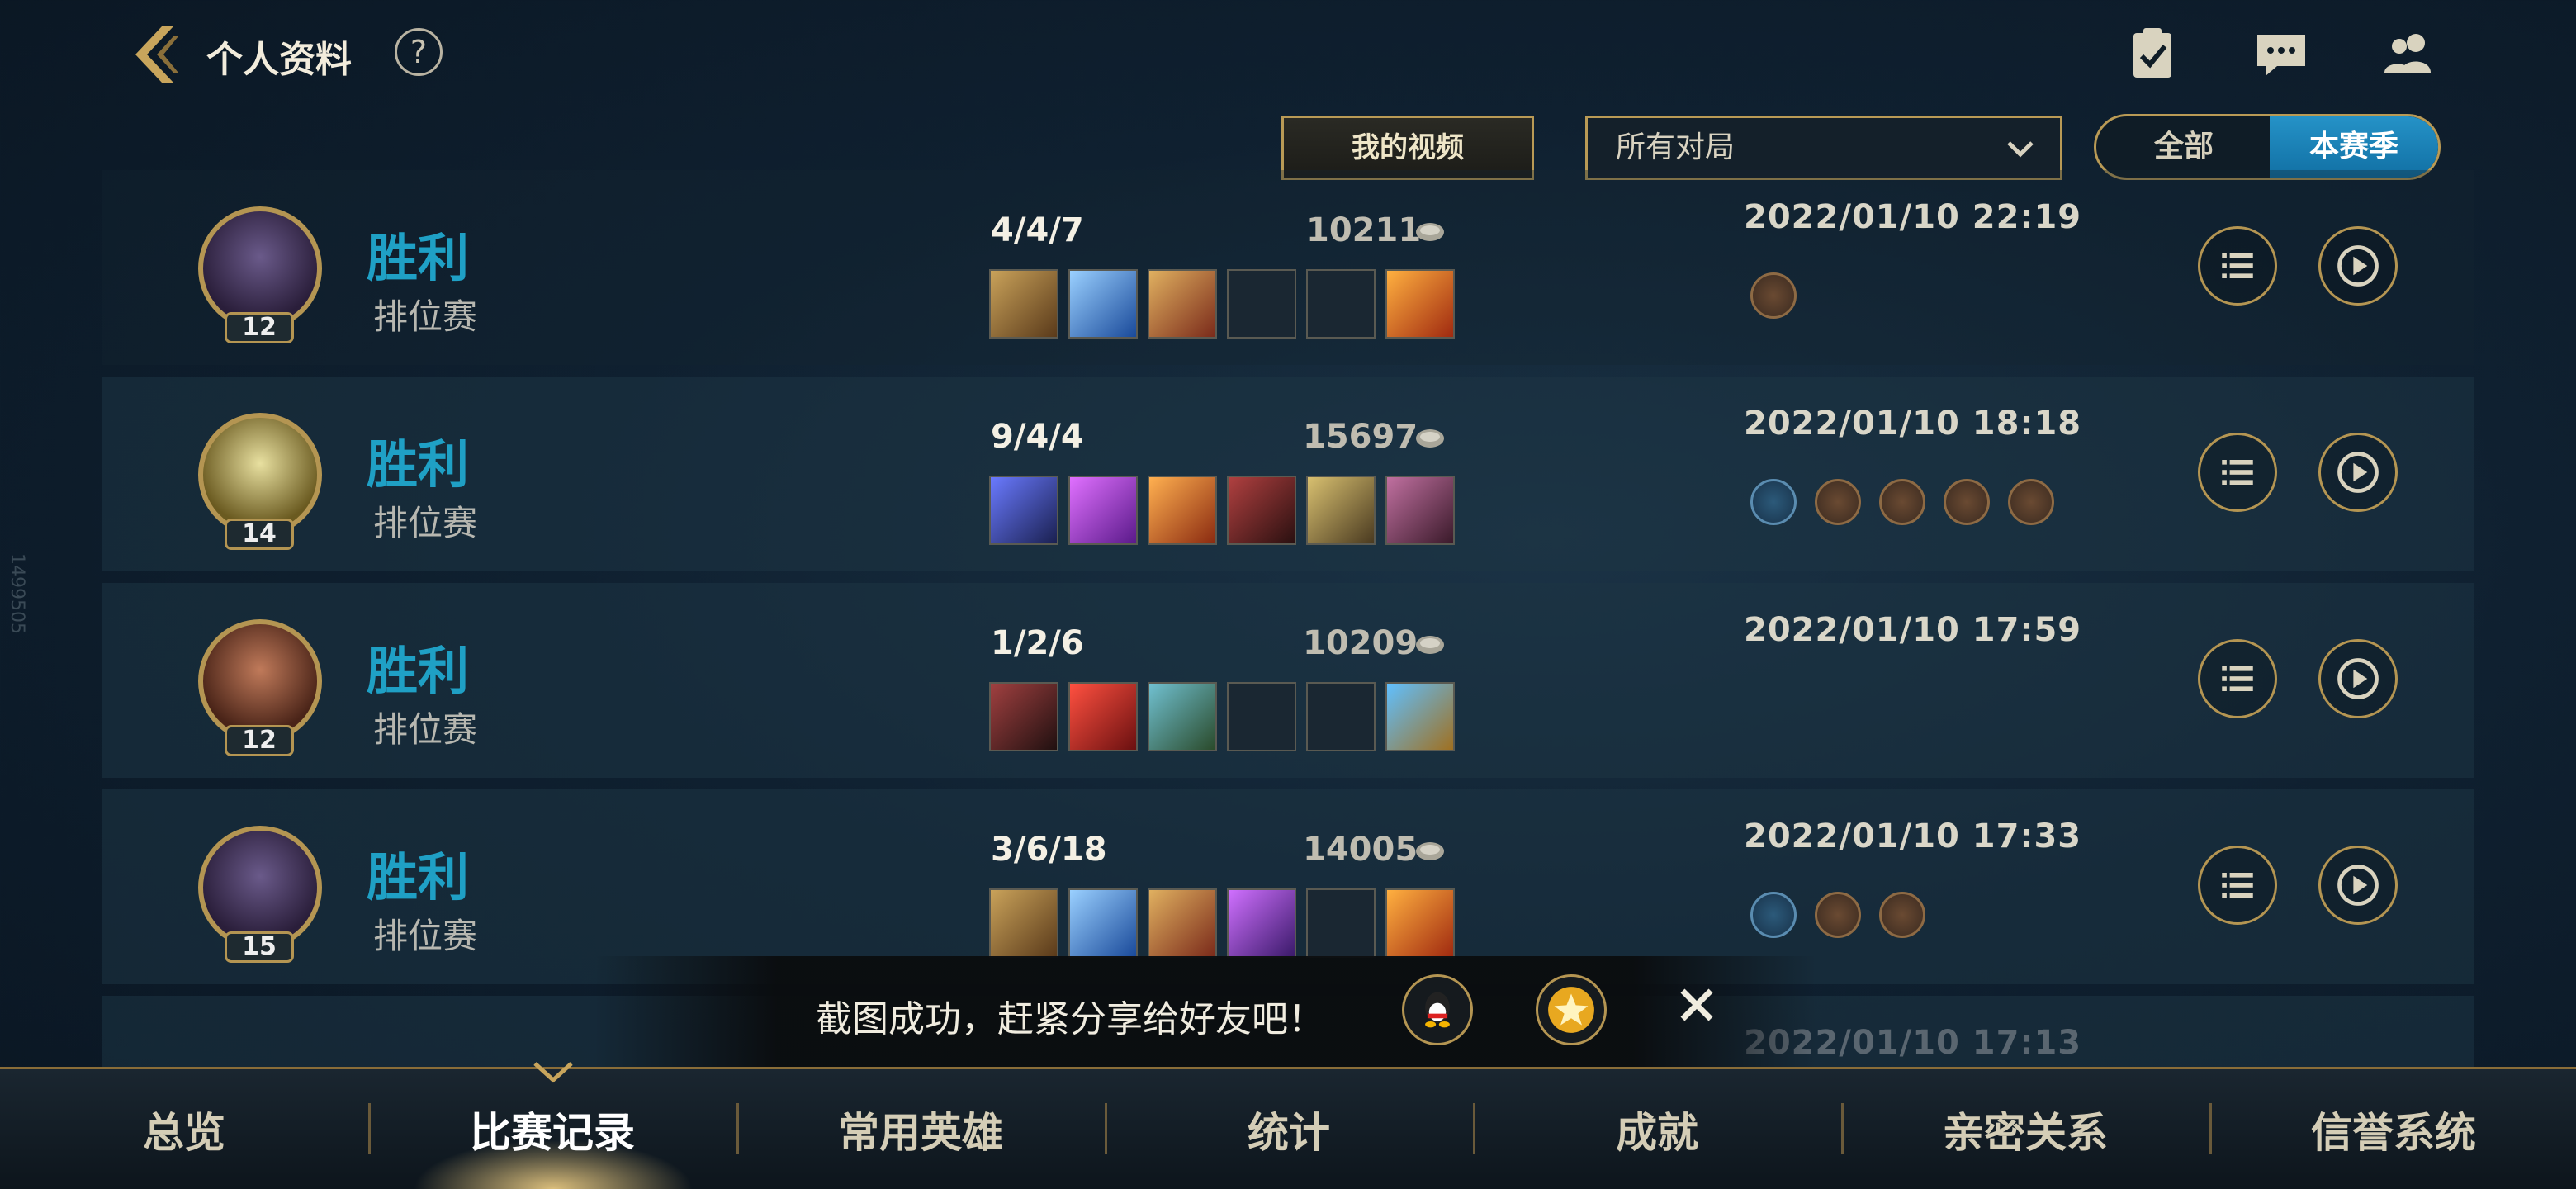 This screenshot has width=2576, height=1189. I want to click on gold-amount: 10211, so click(1364, 230).